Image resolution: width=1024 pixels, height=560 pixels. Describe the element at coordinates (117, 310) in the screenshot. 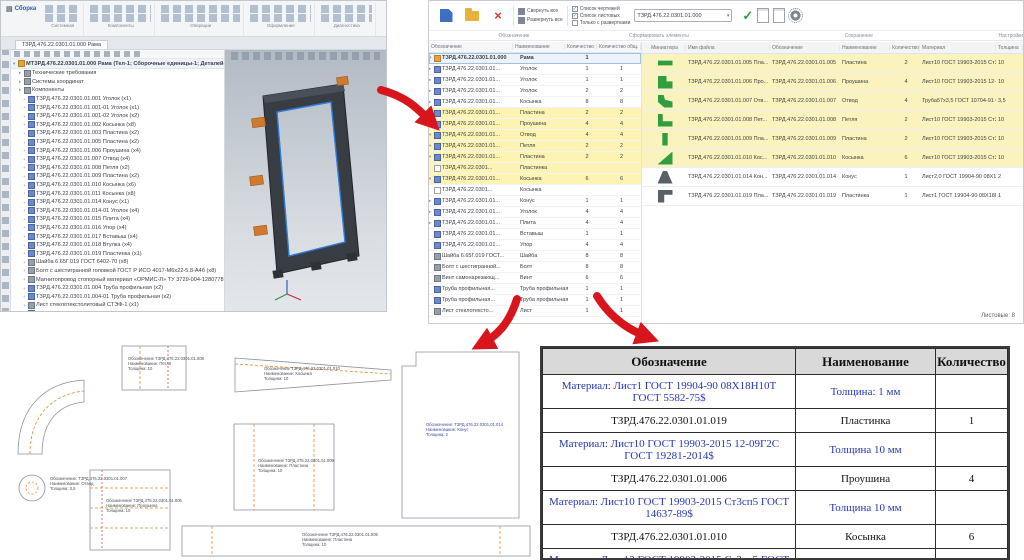

I see `tree-item: + ТЗРД.476.22.0301.01.012 Пластина (х4)` at that location.